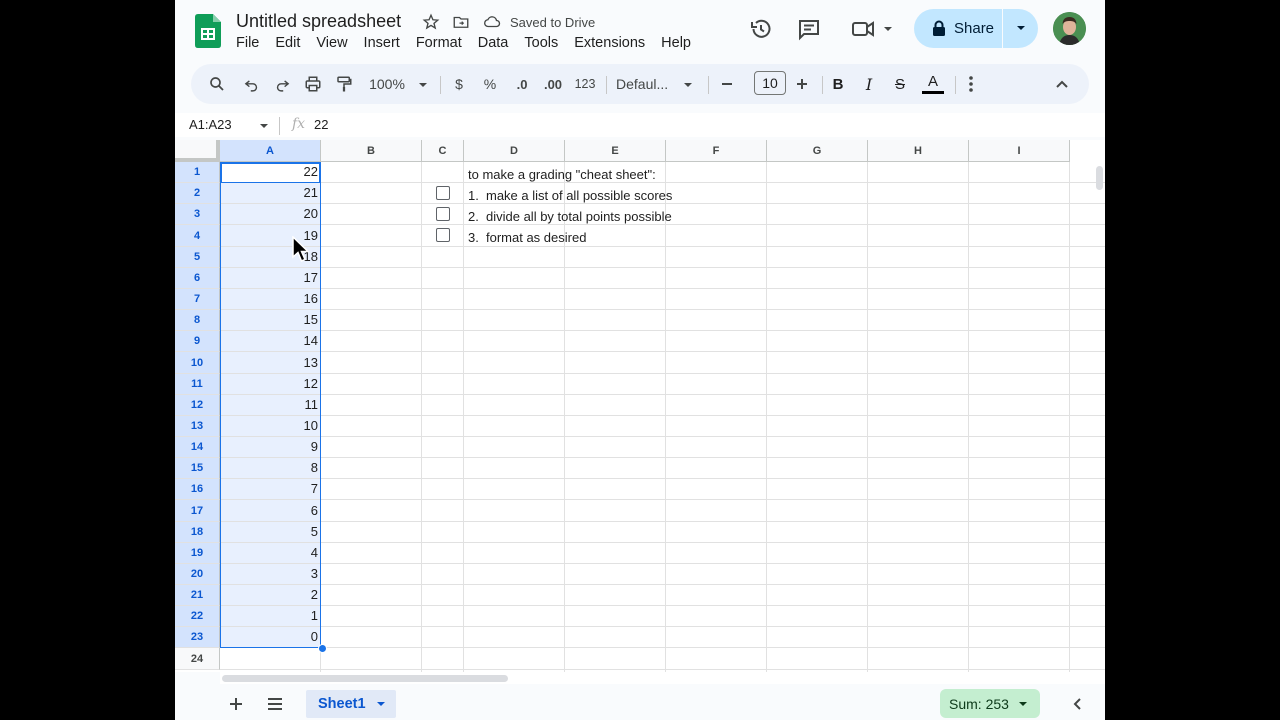  Describe the element at coordinates (197, 257) in the screenshot. I see `row-header: 5` at that location.